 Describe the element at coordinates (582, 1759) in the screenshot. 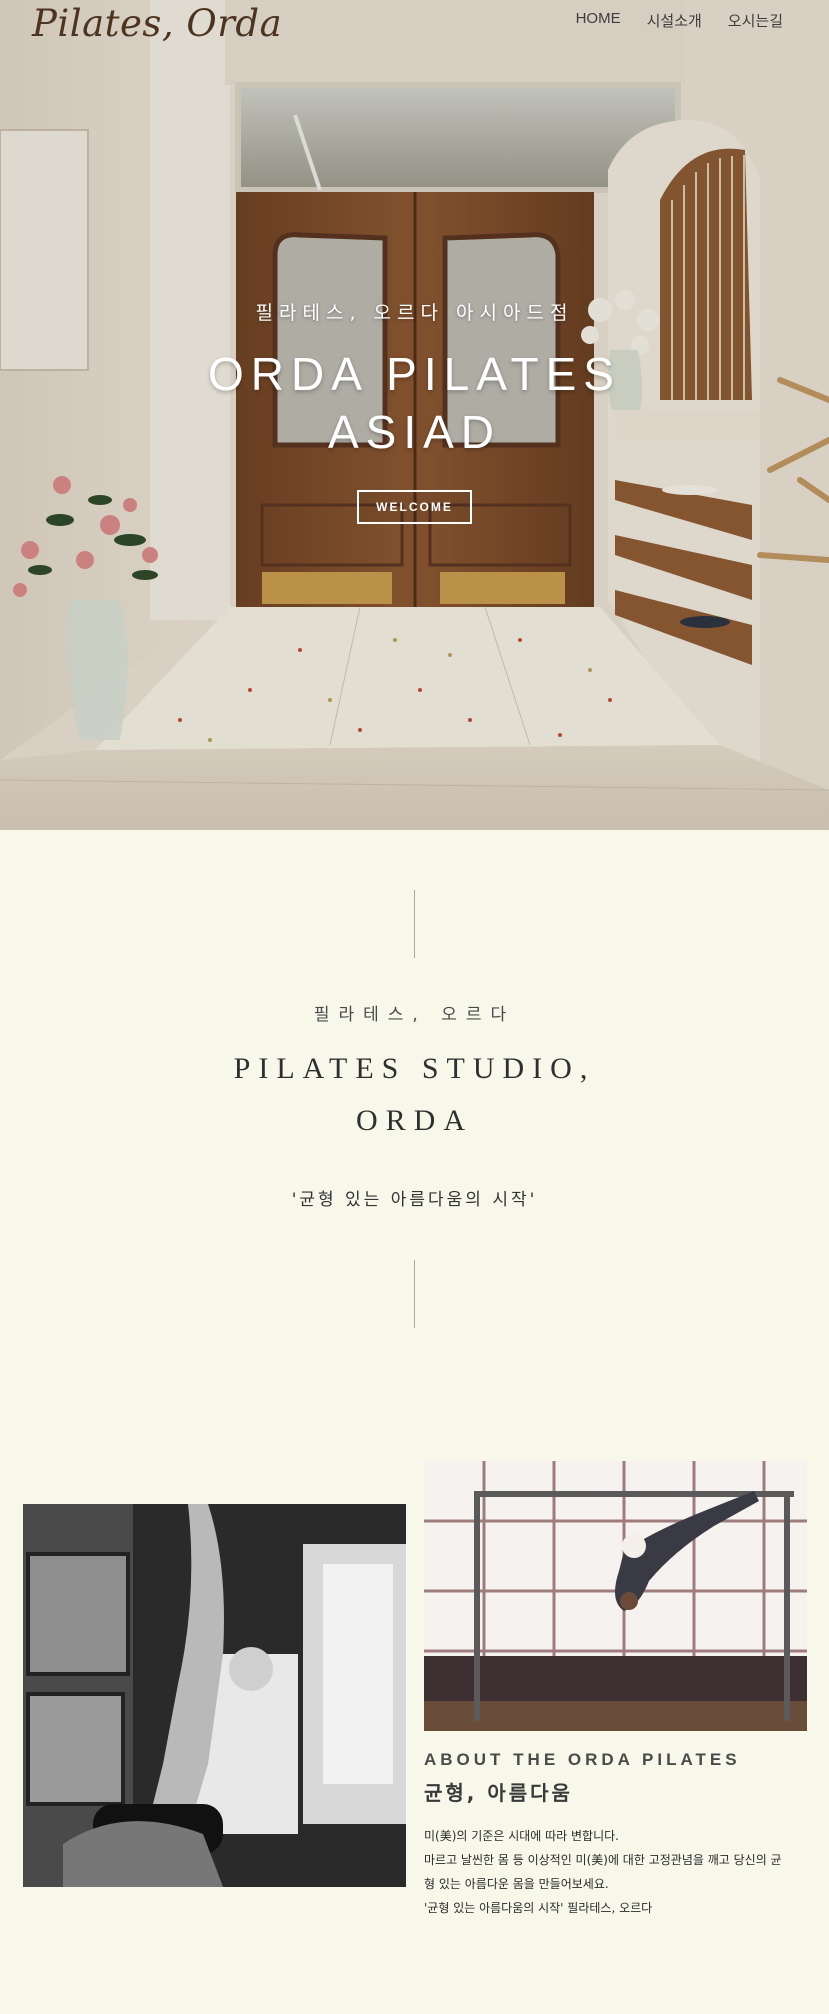

I see `about-heading: ABOUT THE ORDA PILATES` at that location.